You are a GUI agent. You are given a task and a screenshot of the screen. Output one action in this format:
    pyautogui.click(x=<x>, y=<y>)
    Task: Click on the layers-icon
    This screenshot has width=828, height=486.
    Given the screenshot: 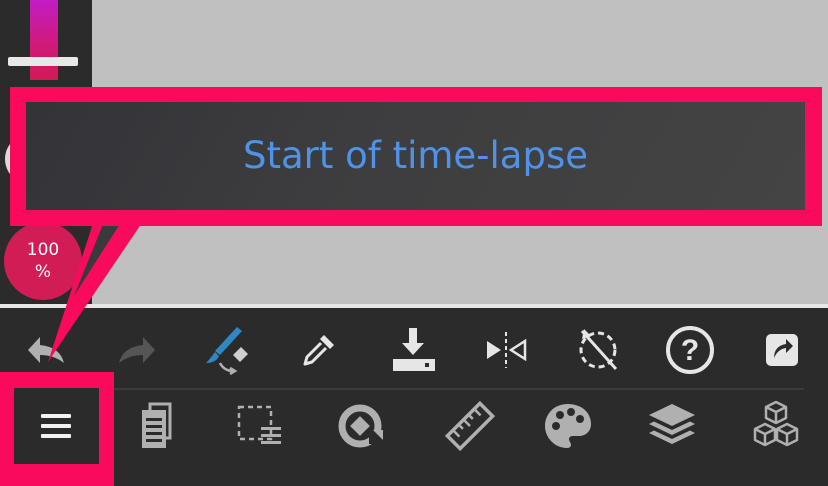 What is the action you would take?
    pyautogui.click(x=672, y=424)
    